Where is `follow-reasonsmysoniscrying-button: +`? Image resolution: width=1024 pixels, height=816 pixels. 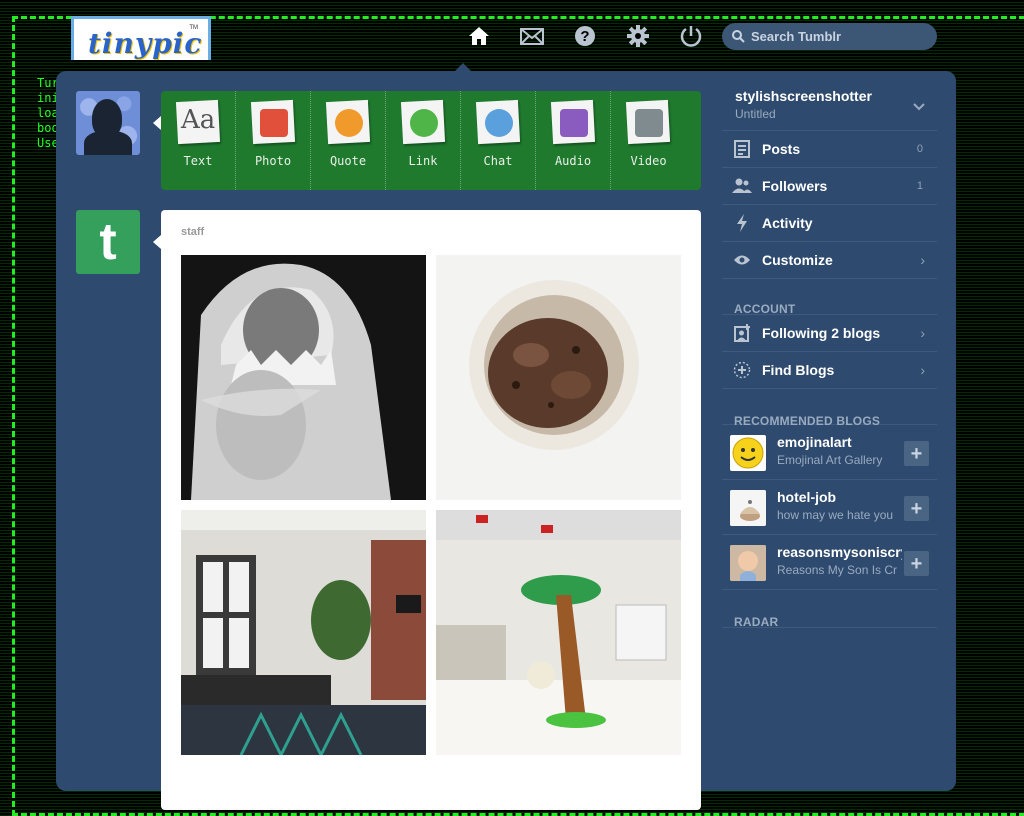 follow-reasonsmysoniscrying-button: + is located at coordinates (916, 563).